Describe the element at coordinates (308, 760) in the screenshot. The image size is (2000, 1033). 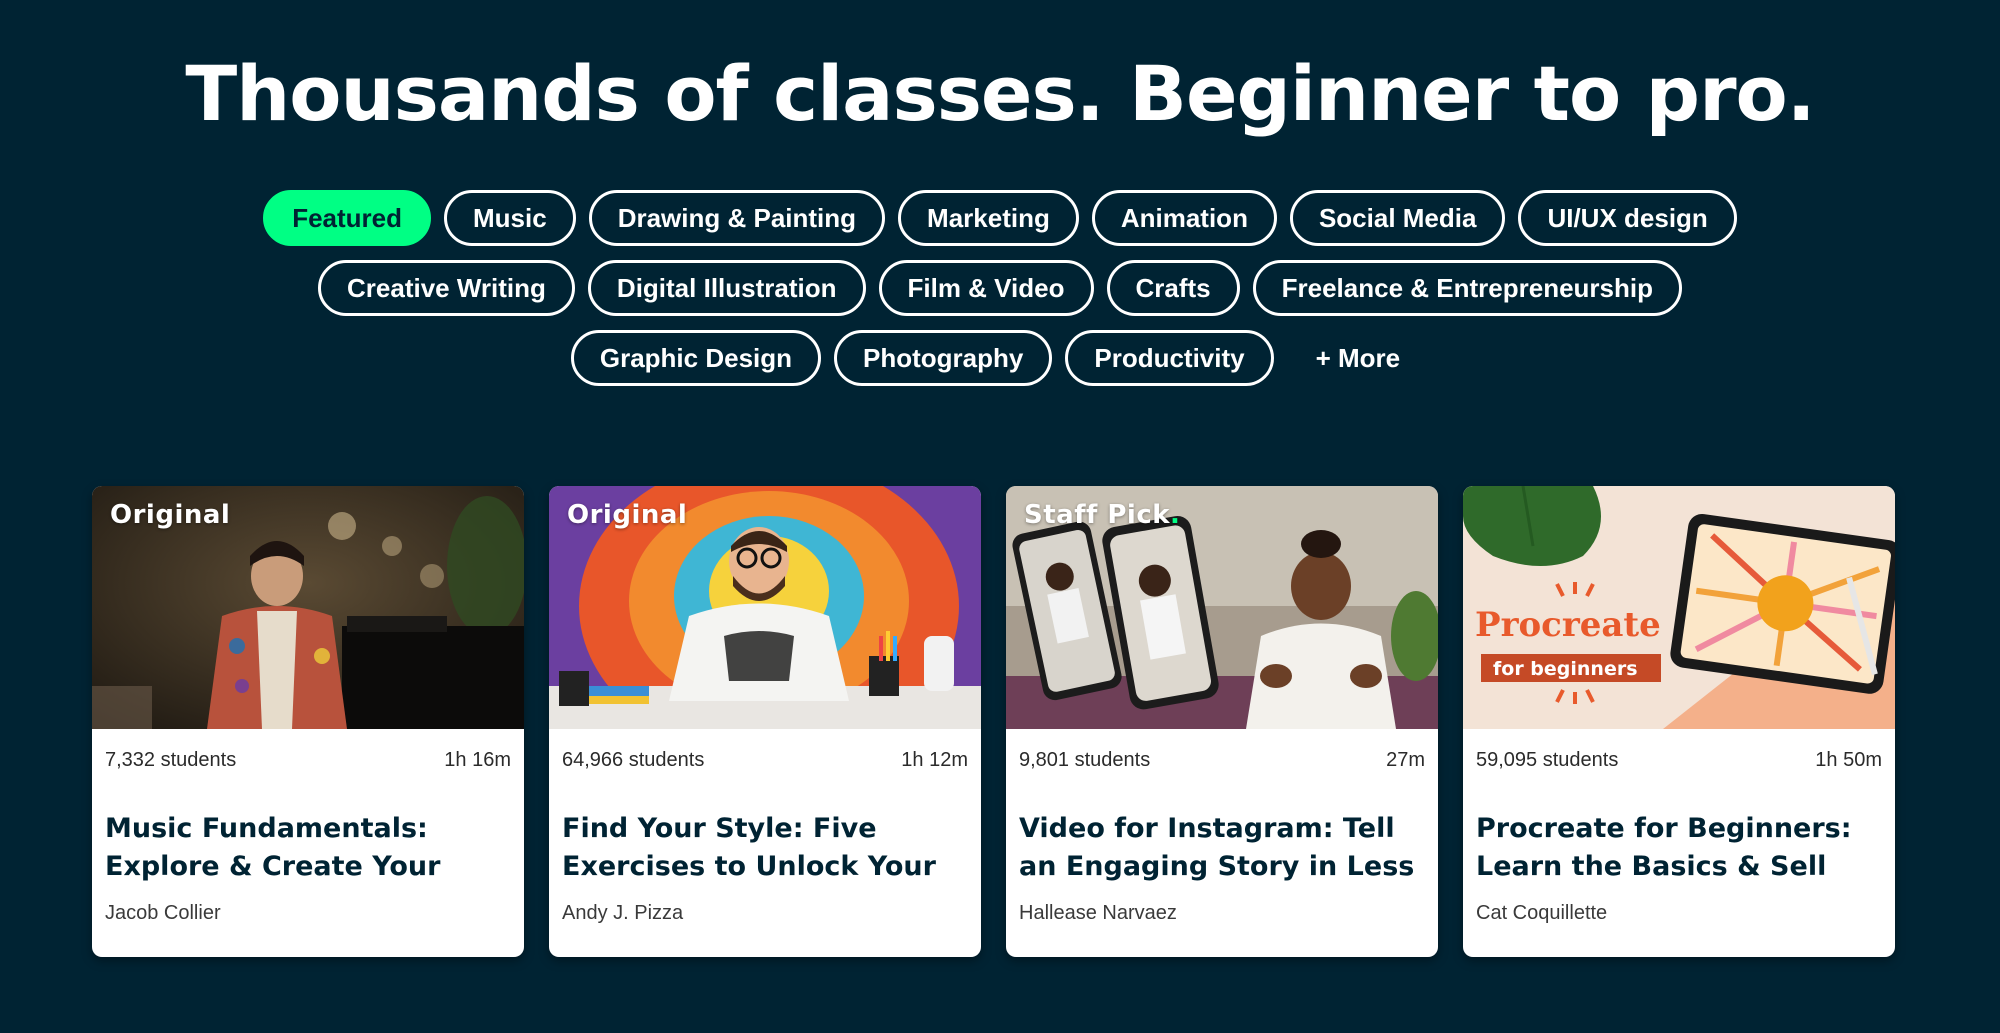
I see `class-meta: 7,332 students 1h 16m` at that location.